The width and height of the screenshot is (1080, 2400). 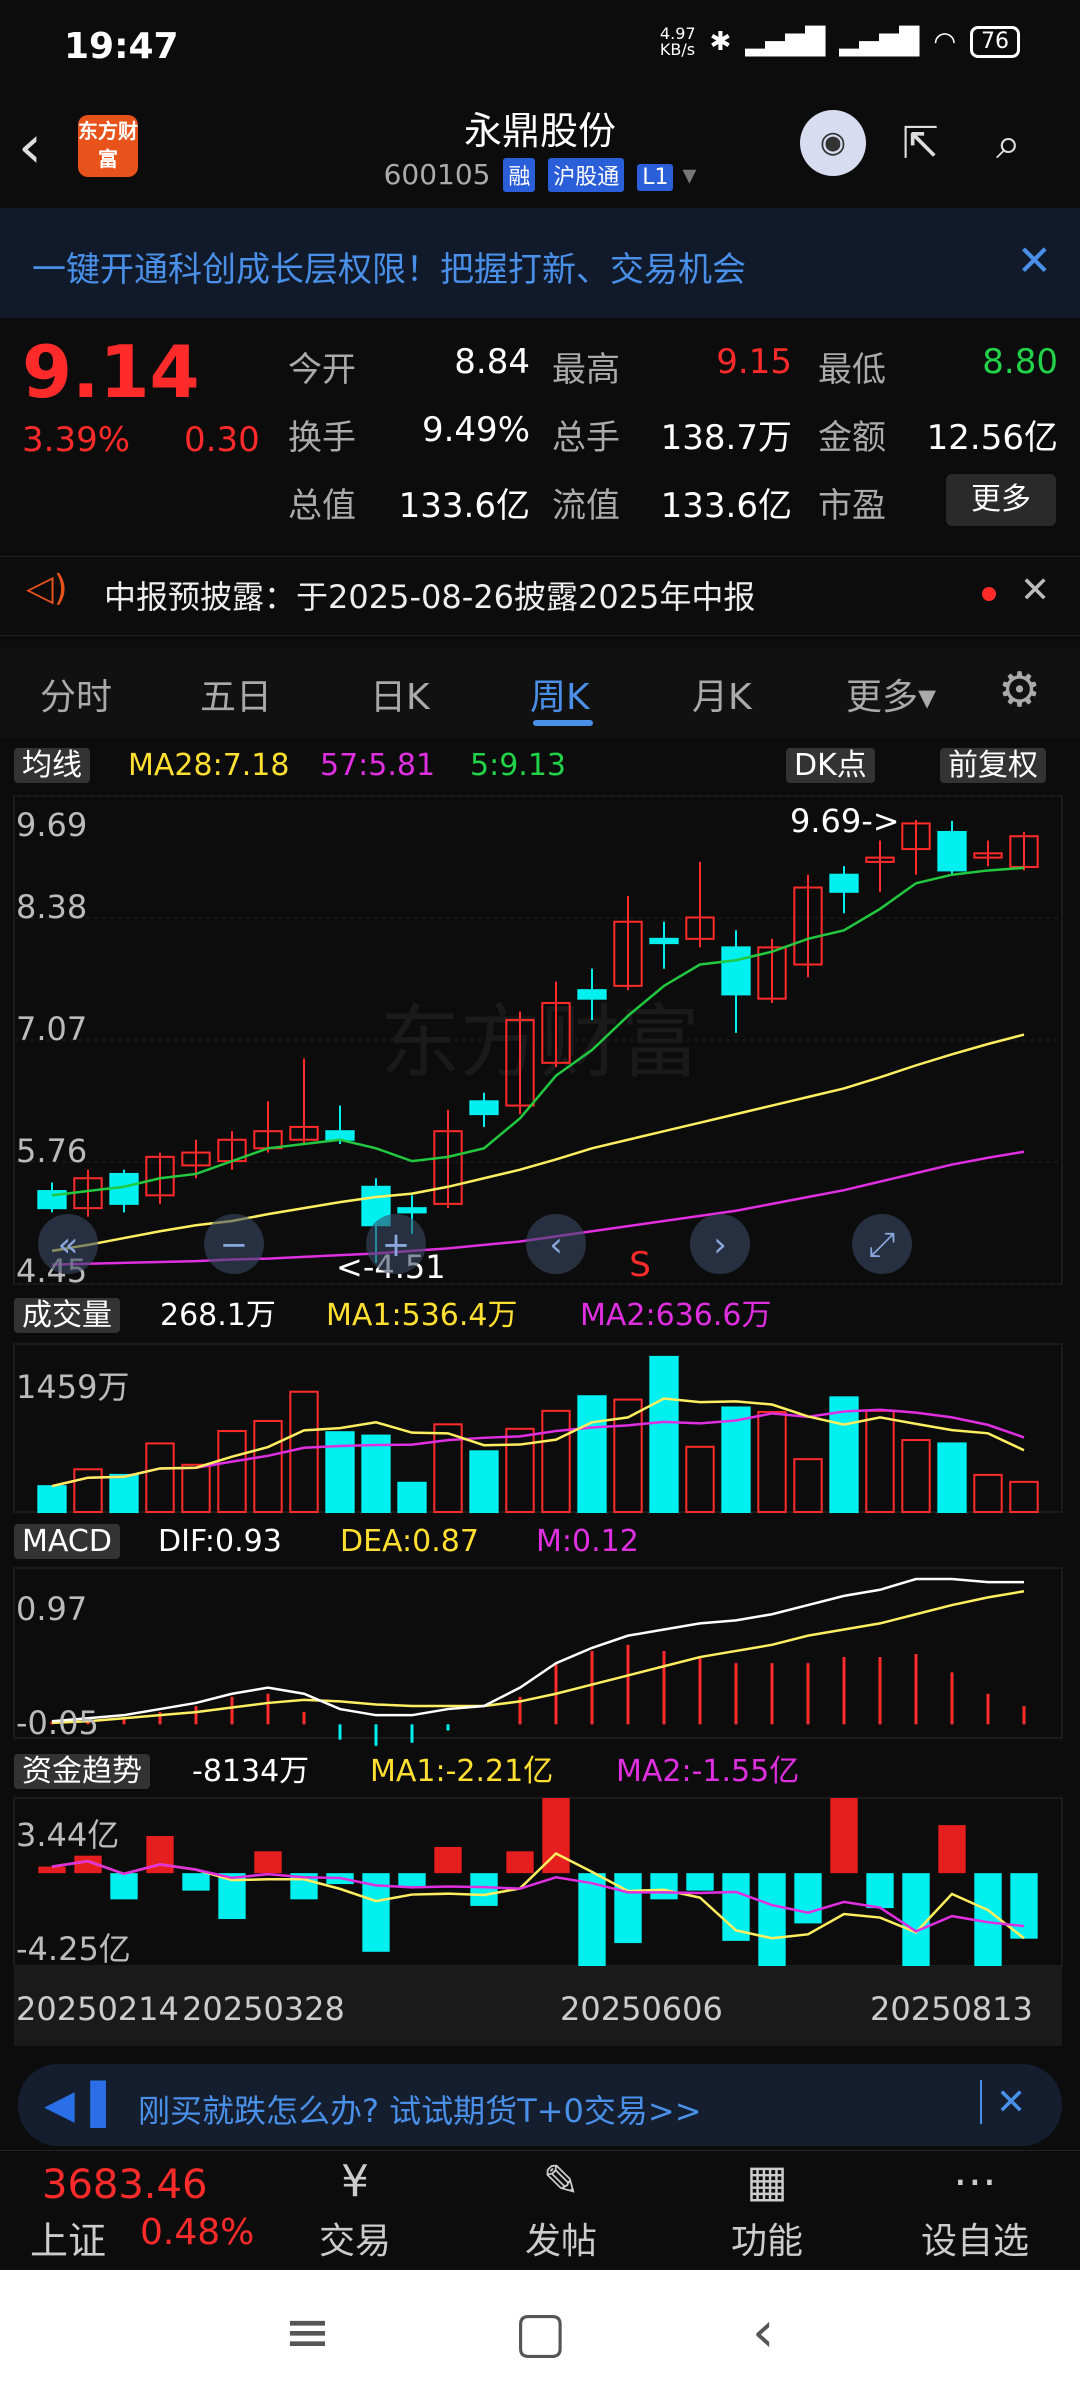 What do you see at coordinates (420, 2109) in the screenshot?
I see `futures-ad-text: 刚买就跌怎么办? 试试期货T+0交易>>` at bounding box center [420, 2109].